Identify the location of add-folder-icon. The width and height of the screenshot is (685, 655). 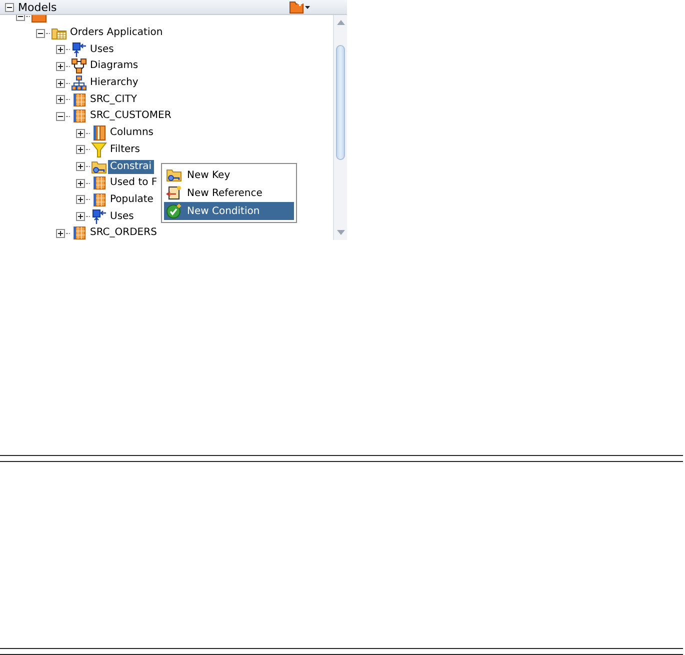
(300, 7).